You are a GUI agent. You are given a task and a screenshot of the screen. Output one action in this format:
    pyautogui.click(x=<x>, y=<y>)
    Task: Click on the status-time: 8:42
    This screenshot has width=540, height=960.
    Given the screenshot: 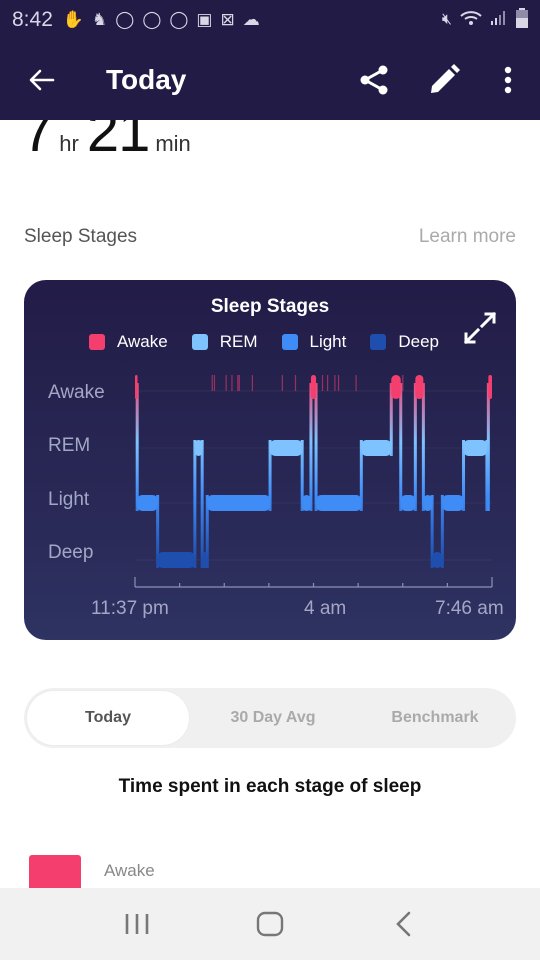 What is the action you would take?
    pyautogui.click(x=32, y=19)
    